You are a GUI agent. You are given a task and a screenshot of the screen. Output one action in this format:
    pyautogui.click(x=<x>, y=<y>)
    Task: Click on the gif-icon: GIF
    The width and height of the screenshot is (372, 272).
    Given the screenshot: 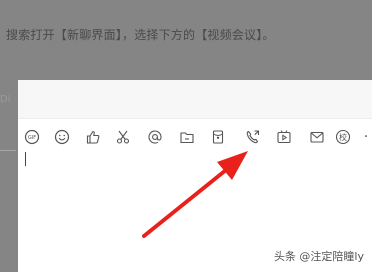 What is the action you would take?
    pyautogui.click(x=32, y=137)
    